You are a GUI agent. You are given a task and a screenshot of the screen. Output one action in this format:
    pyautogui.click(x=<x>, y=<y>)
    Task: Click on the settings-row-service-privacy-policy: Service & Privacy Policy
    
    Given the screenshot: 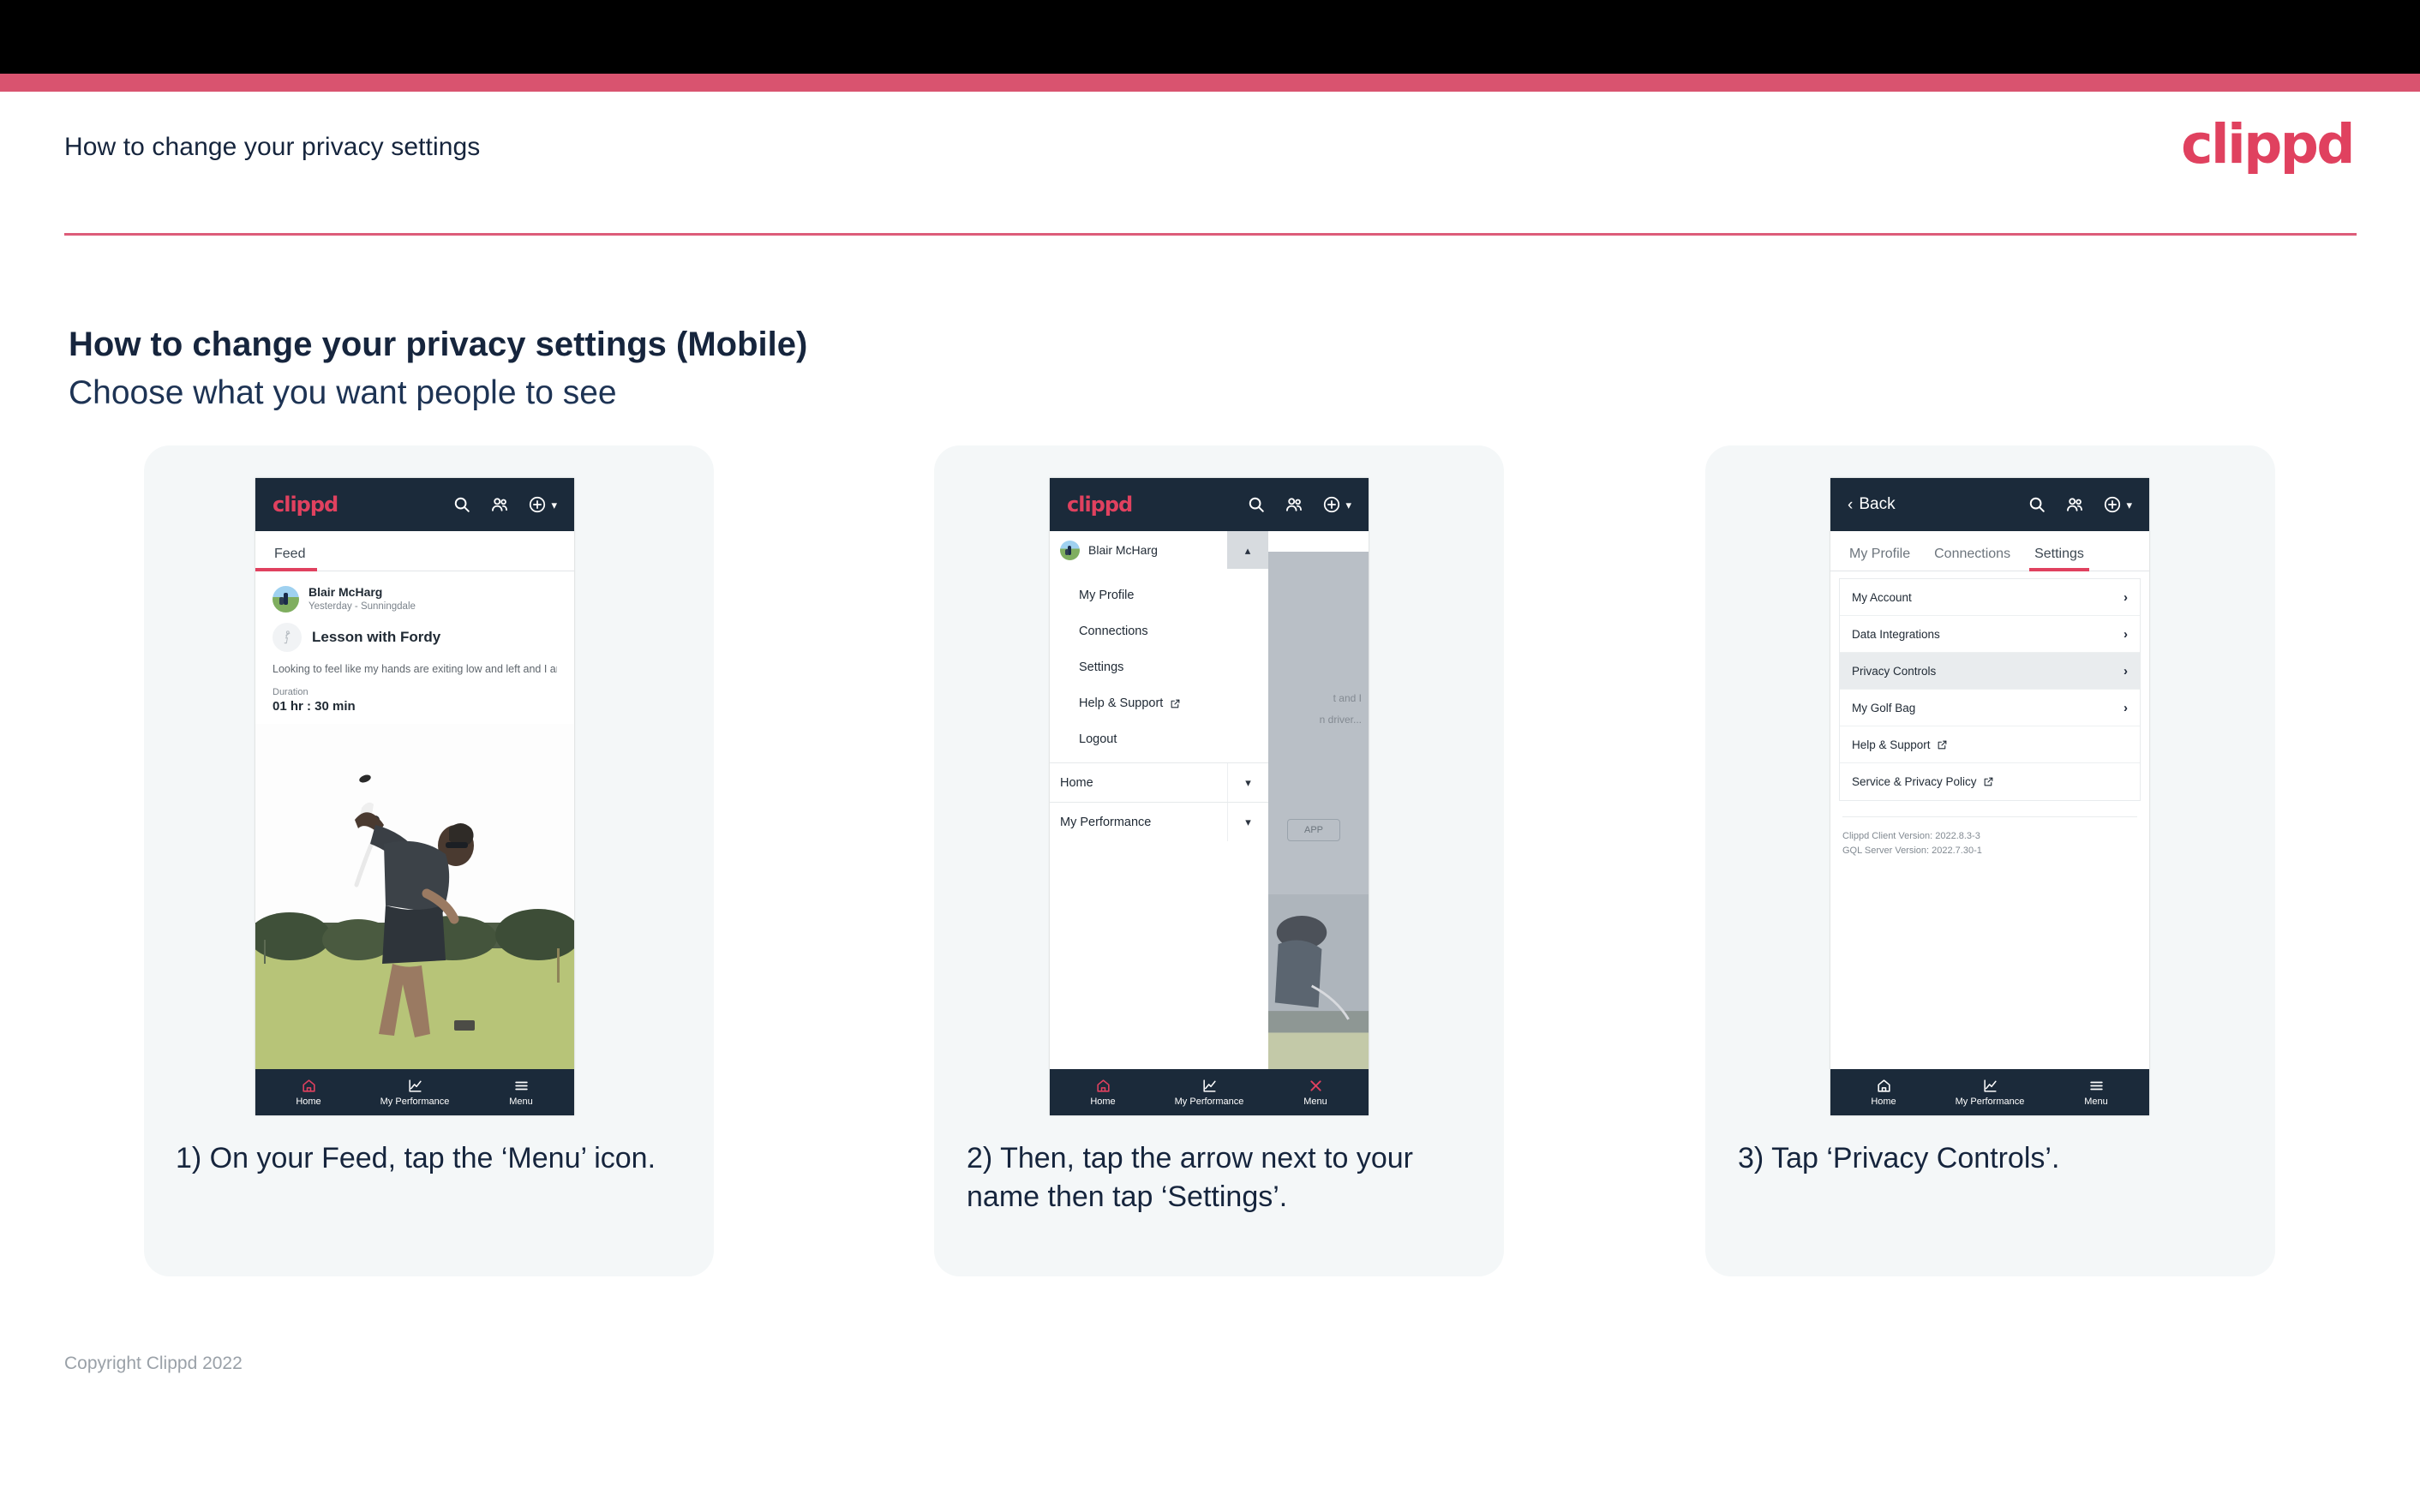 What is the action you would take?
    pyautogui.click(x=1990, y=781)
    